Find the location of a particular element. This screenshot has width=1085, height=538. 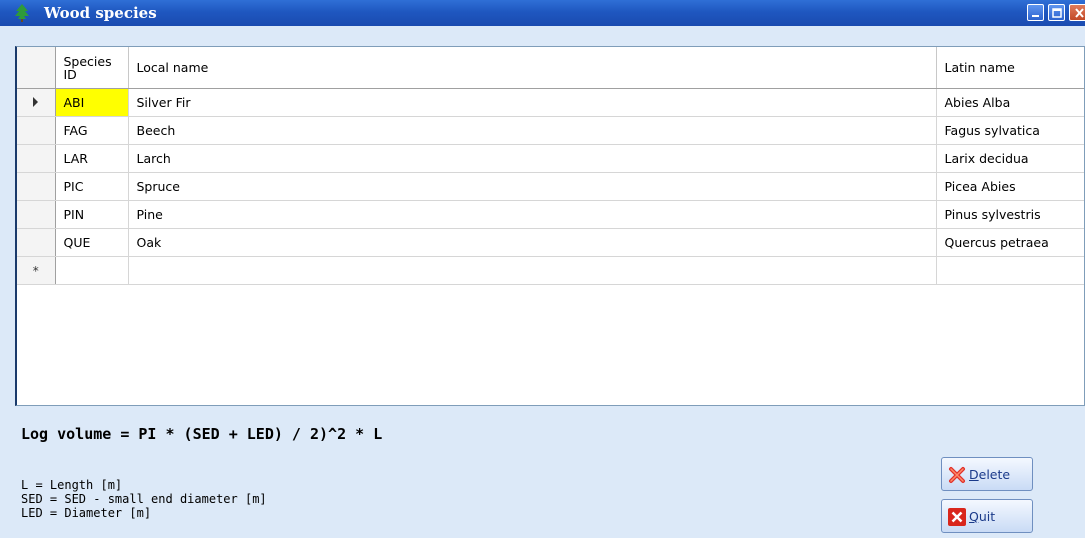

new-row-marker-icon: * is located at coordinates (35, 271).